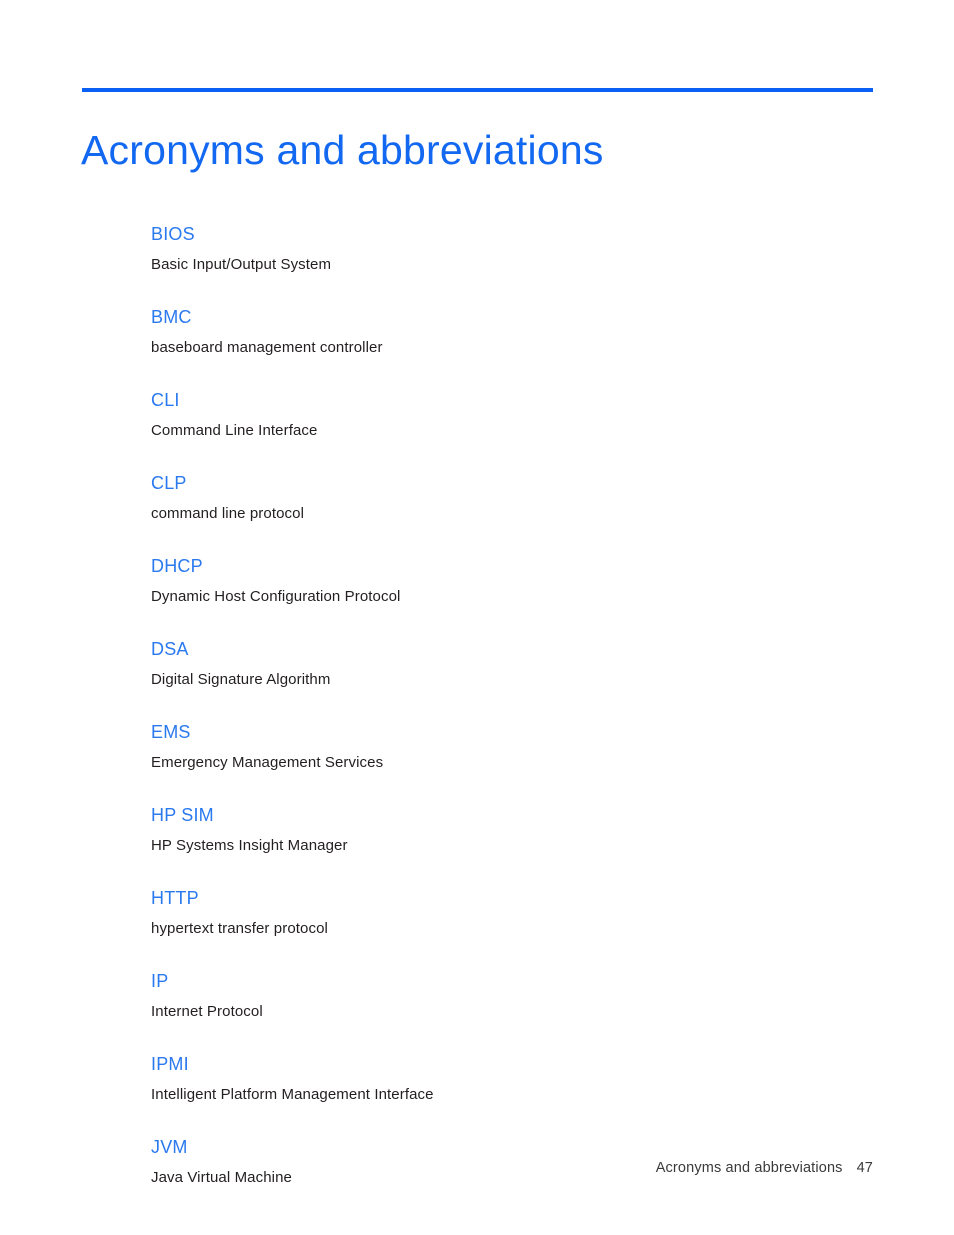 The image size is (954, 1235). Describe the element at coordinates (477, 90) in the screenshot. I see `title-rule` at that location.